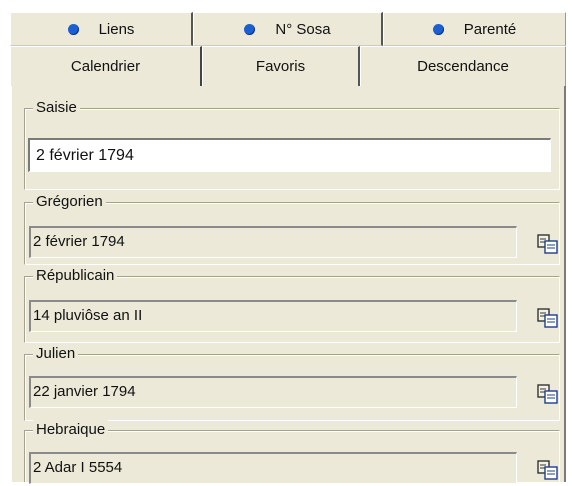 This screenshot has height=486, width=572. What do you see at coordinates (56, 108) in the screenshot?
I see `saisie-legend: Saisie` at bounding box center [56, 108].